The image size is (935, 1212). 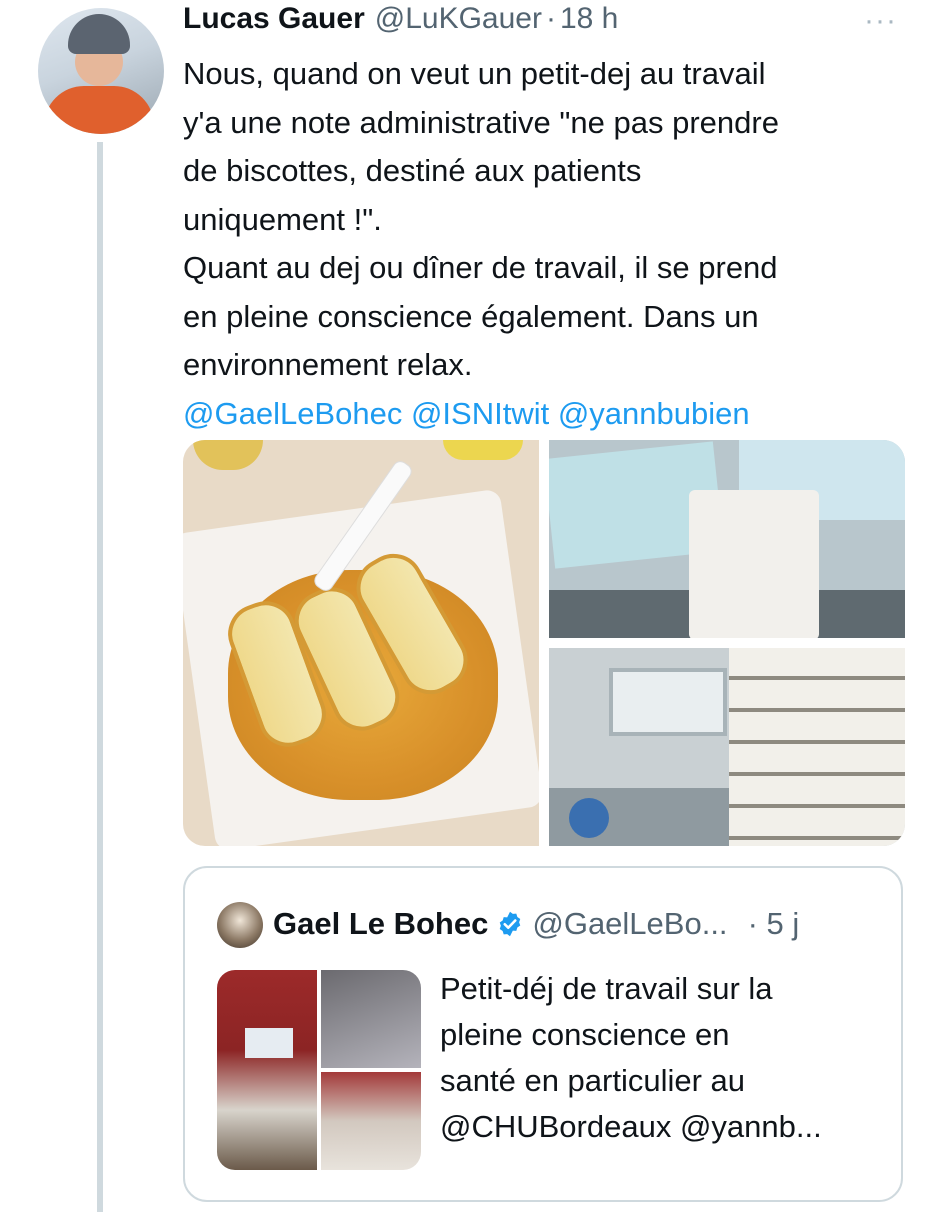 What do you see at coordinates (589, 19) in the screenshot?
I see `tweet-timestamp: 18 h` at bounding box center [589, 19].